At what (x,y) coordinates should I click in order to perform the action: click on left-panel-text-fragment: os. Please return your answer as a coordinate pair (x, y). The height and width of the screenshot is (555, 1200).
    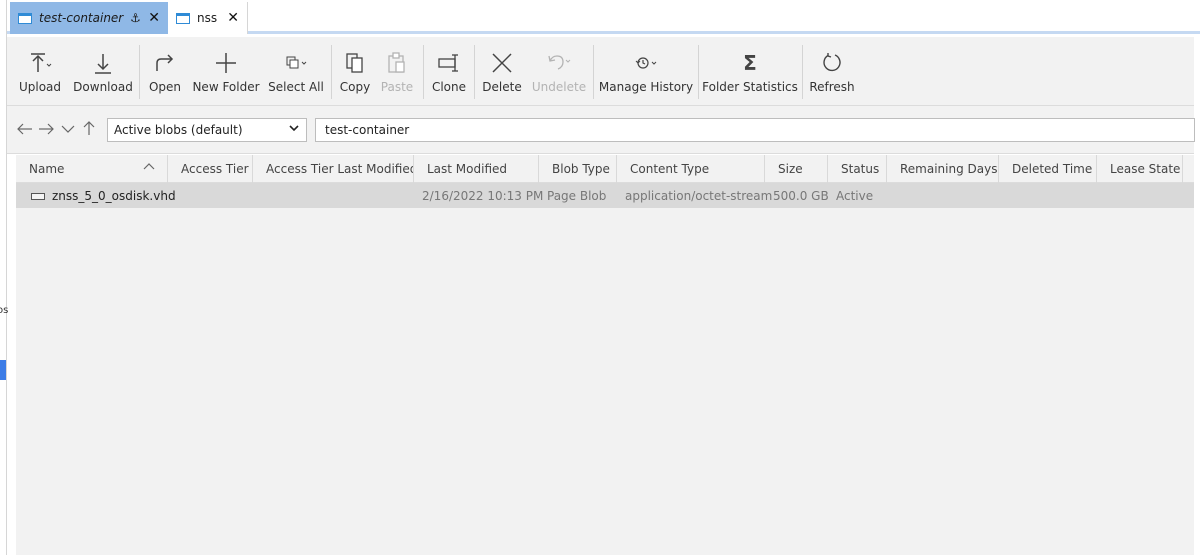
    Looking at the image, I should click on (4, 310).